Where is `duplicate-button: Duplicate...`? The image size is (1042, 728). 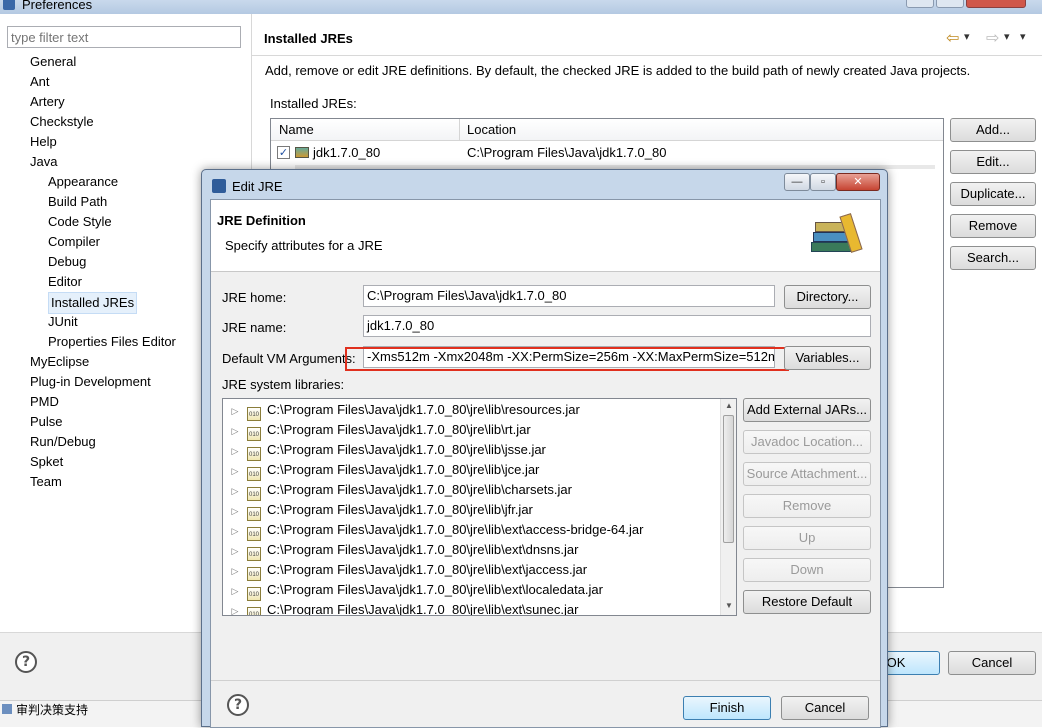
duplicate-button: Duplicate... is located at coordinates (993, 194).